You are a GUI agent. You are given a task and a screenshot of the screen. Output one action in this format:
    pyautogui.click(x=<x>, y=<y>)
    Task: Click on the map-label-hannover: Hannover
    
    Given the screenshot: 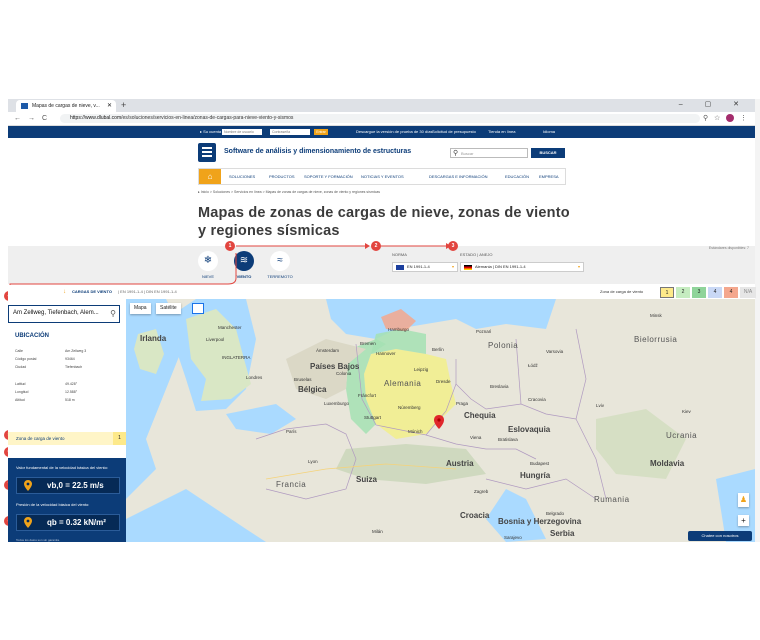 What is the action you would take?
    pyautogui.click(x=386, y=353)
    